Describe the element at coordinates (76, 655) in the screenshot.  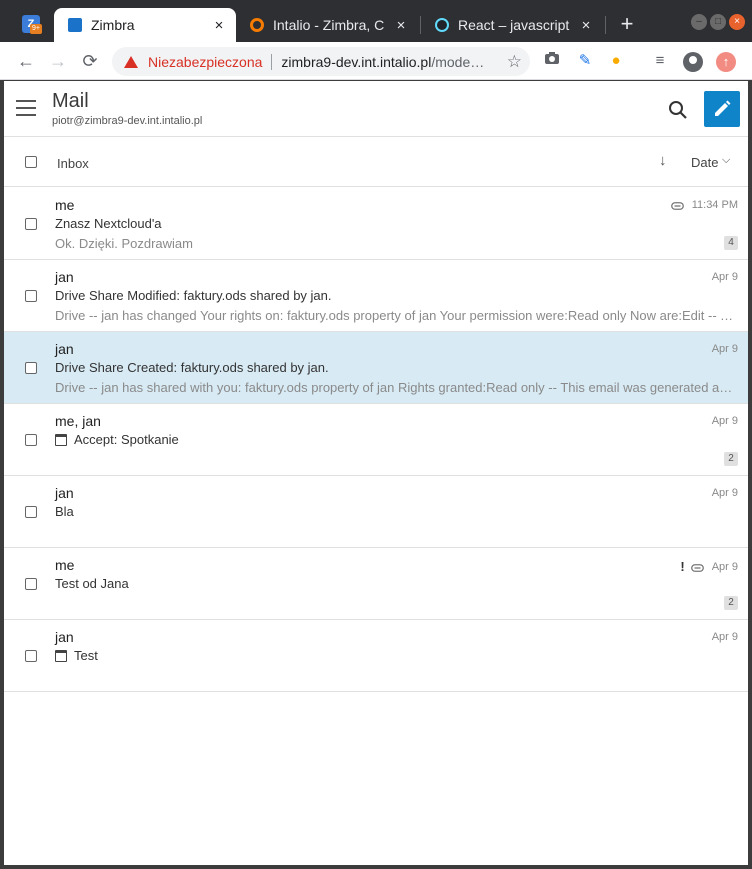
I see `message-subject: Test` at that location.